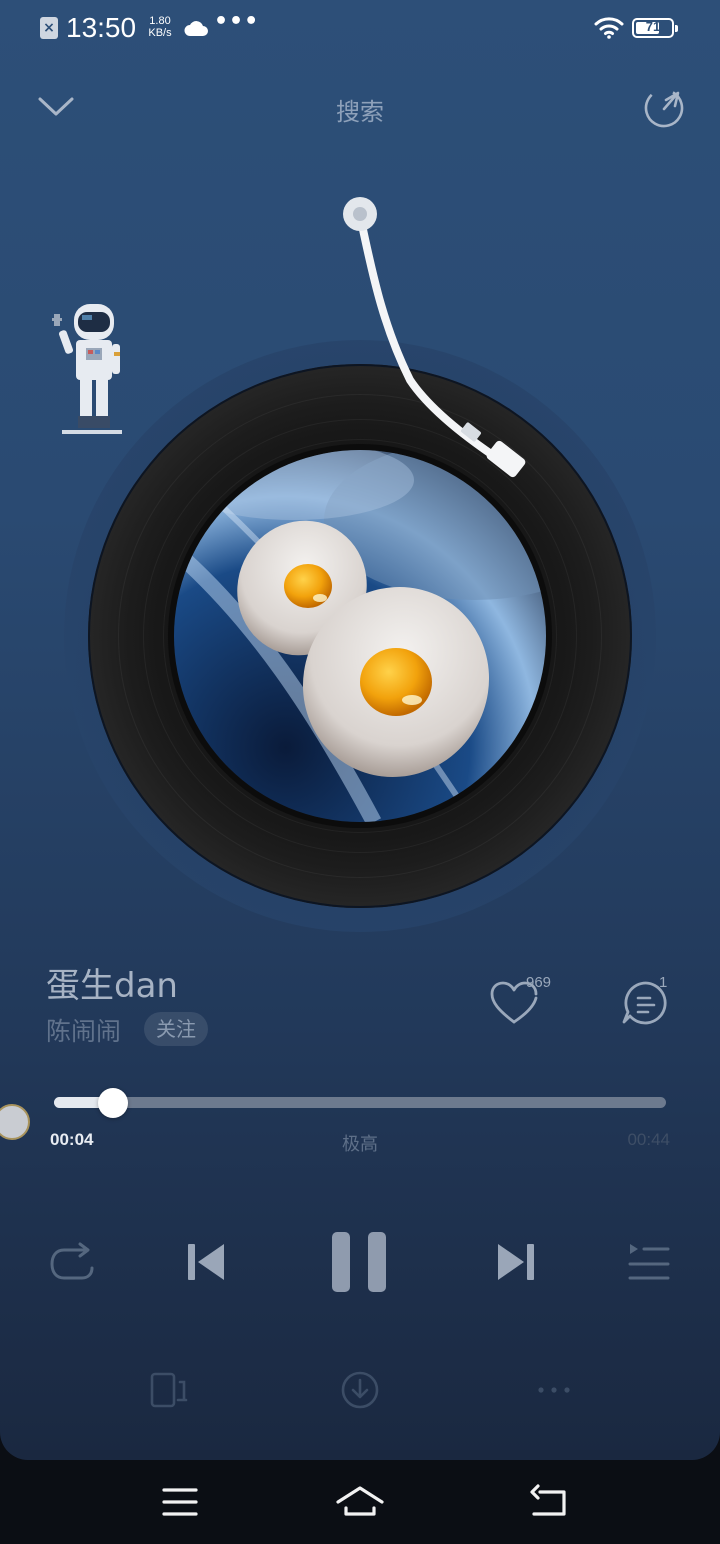 This screenshot has width=720, height=1544. I want to click on next-button, so click(515, 1262).